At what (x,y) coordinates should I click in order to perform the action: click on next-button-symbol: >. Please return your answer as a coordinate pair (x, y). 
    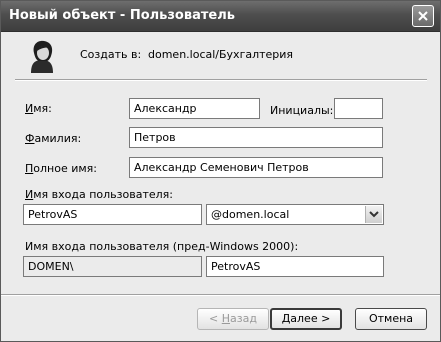
    Looking at the image, I should click on (326, 318).